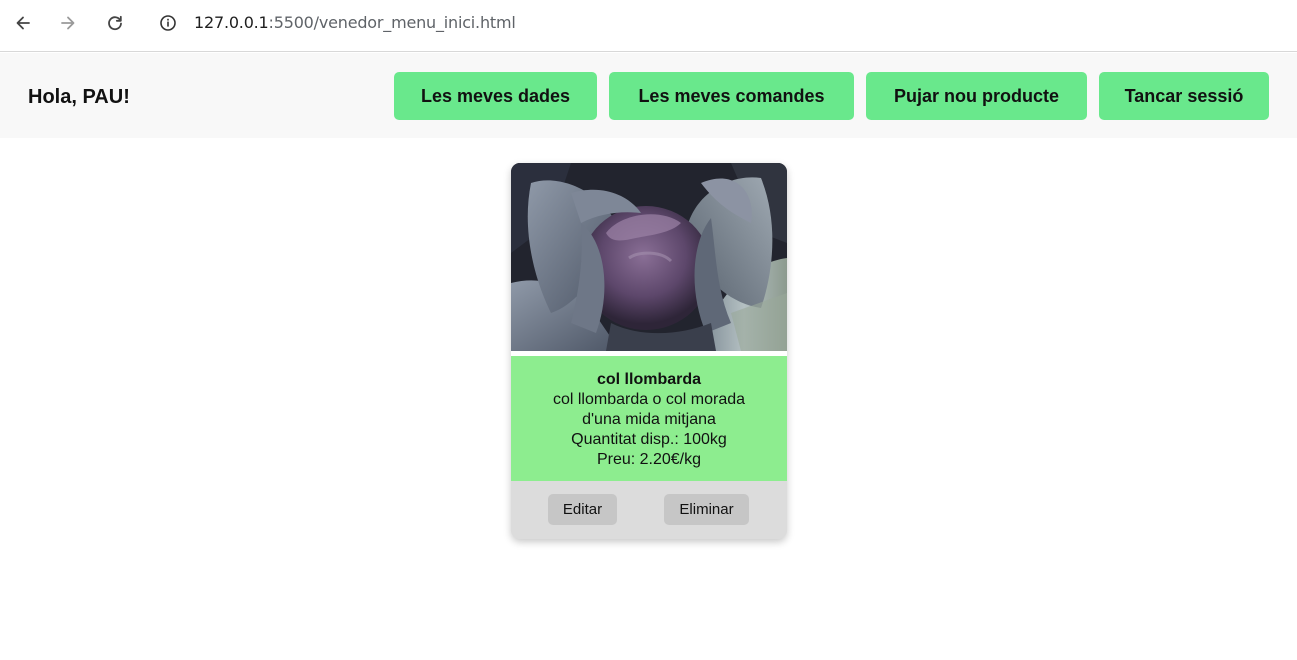  What do you see at coordinates (582, 509) in the screenshot?
I see `edit-product-button: Editar` at bounding box center [582, 509].